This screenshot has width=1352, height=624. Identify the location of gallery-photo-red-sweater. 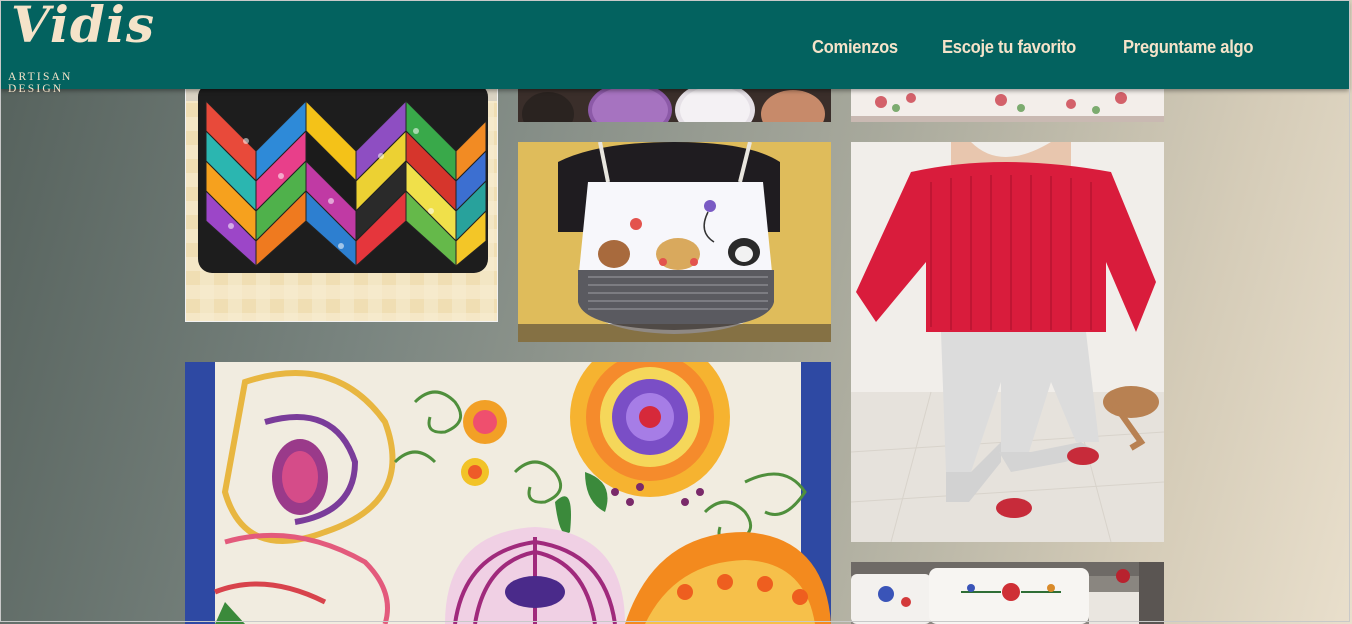
(1007, 342).